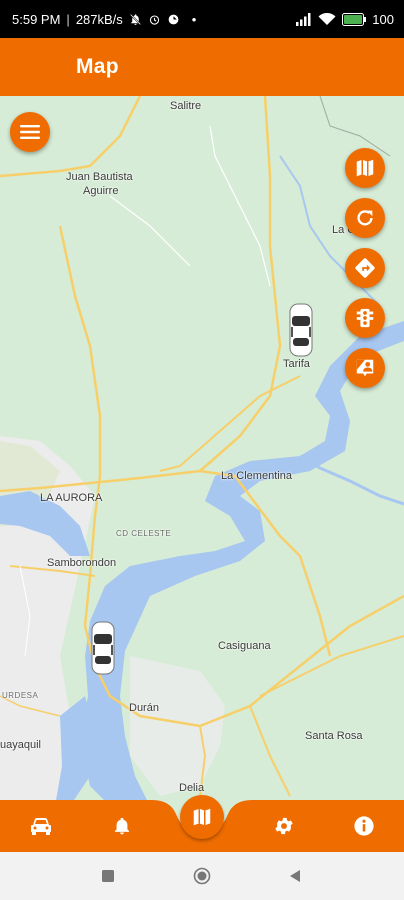 The height and width of the screenshot is (900, 404). Describe the element at coordinates (144, 533) in the screenshot. I see `place-label: CD CELESTE` at that location.